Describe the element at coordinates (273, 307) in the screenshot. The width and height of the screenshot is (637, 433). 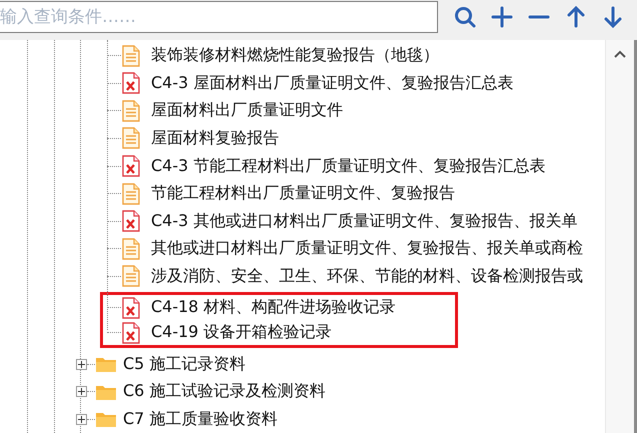
I see `tree-item: C4-18 材料、构配件进场验收记录` at that location.